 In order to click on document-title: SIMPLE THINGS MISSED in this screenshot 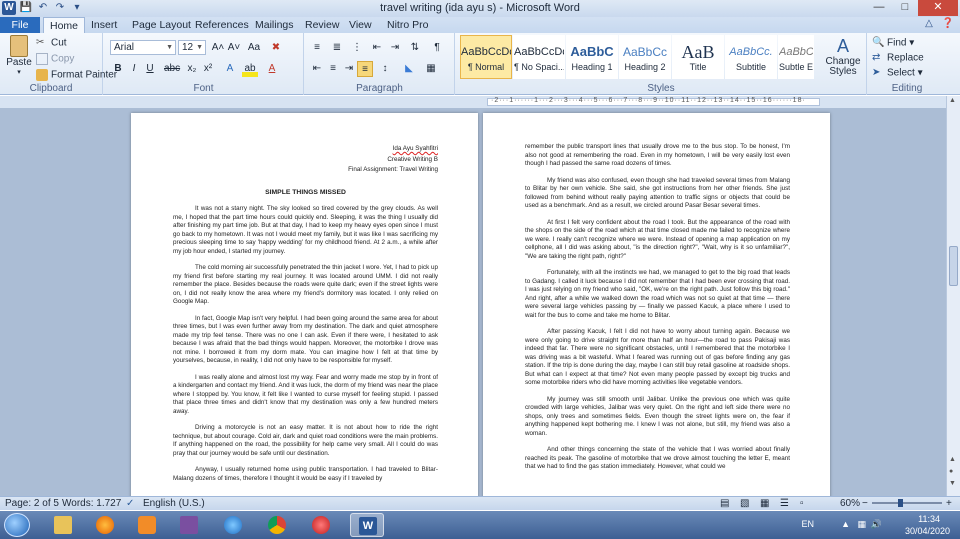, I will do `click(305, 192)`.